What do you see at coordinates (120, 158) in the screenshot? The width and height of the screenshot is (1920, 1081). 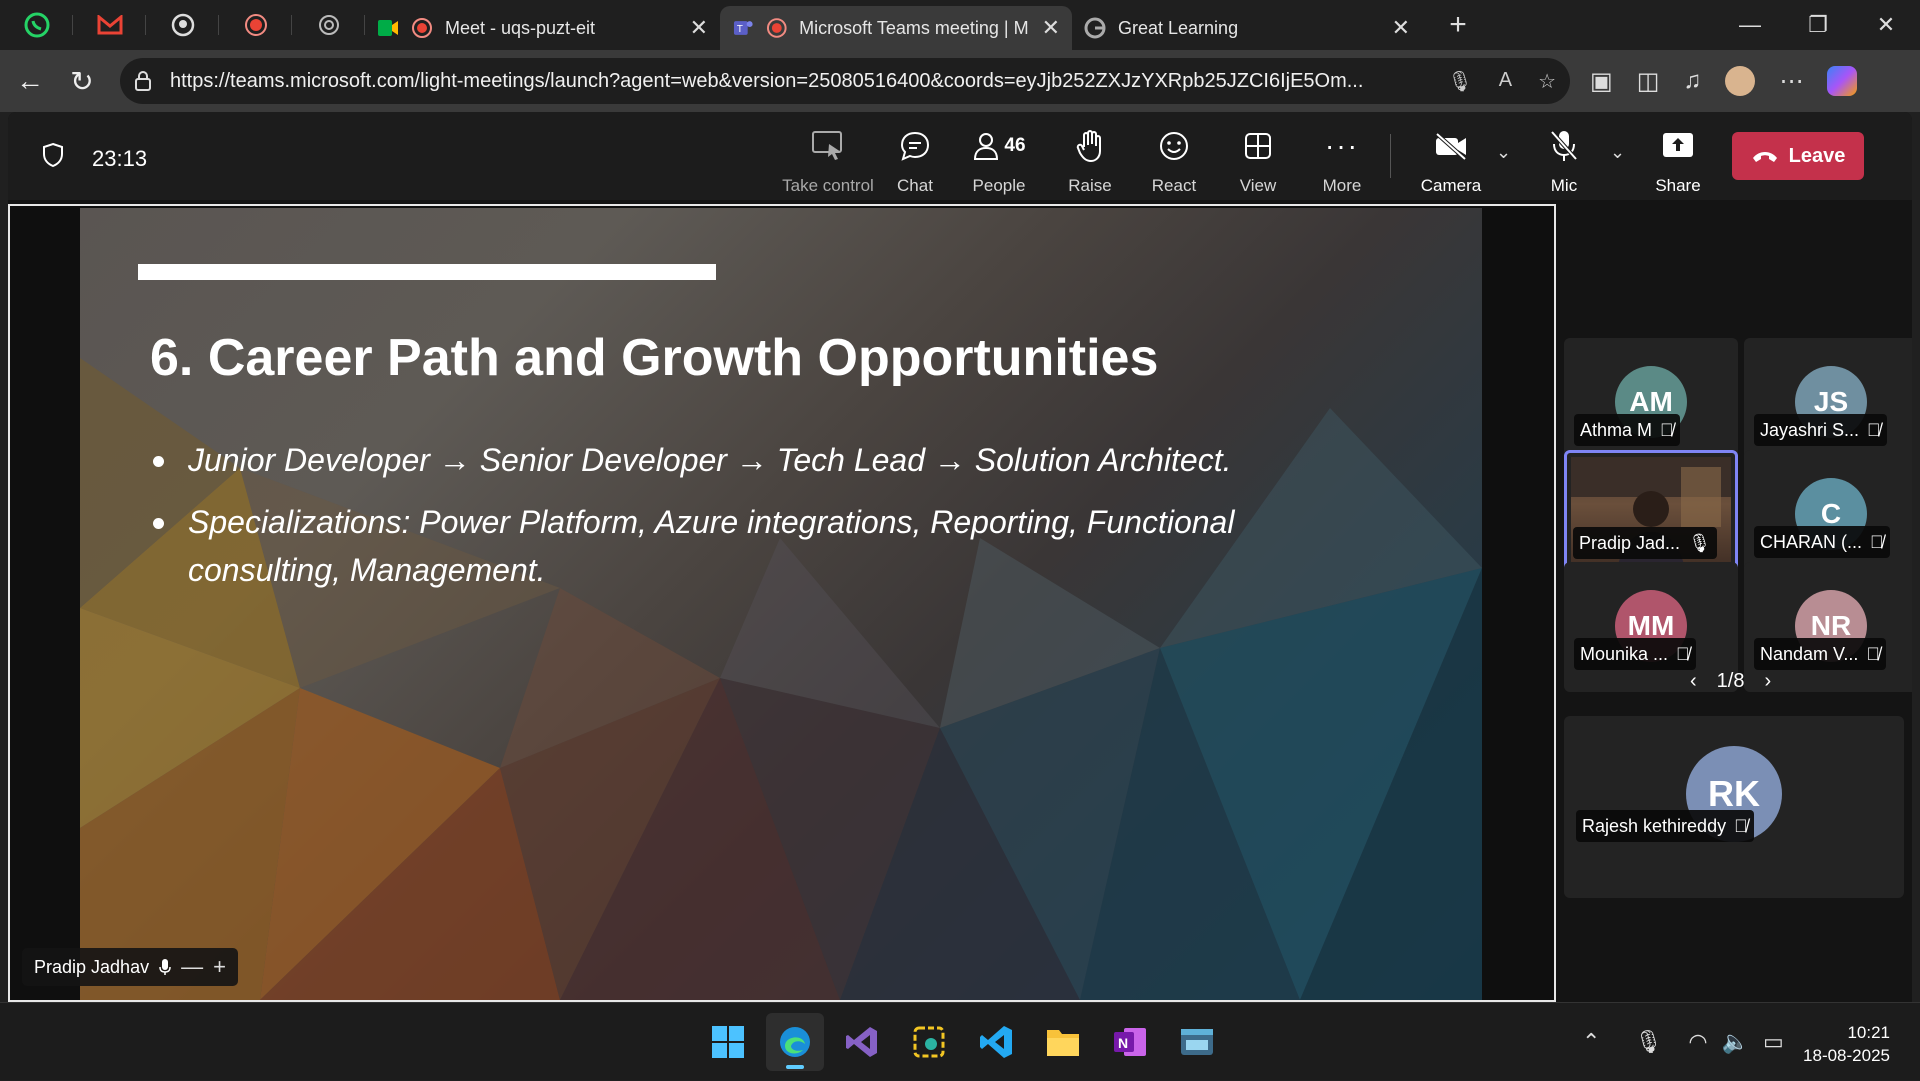 I see `meeting-timer: 23:13` at bounding box center [120, 158].